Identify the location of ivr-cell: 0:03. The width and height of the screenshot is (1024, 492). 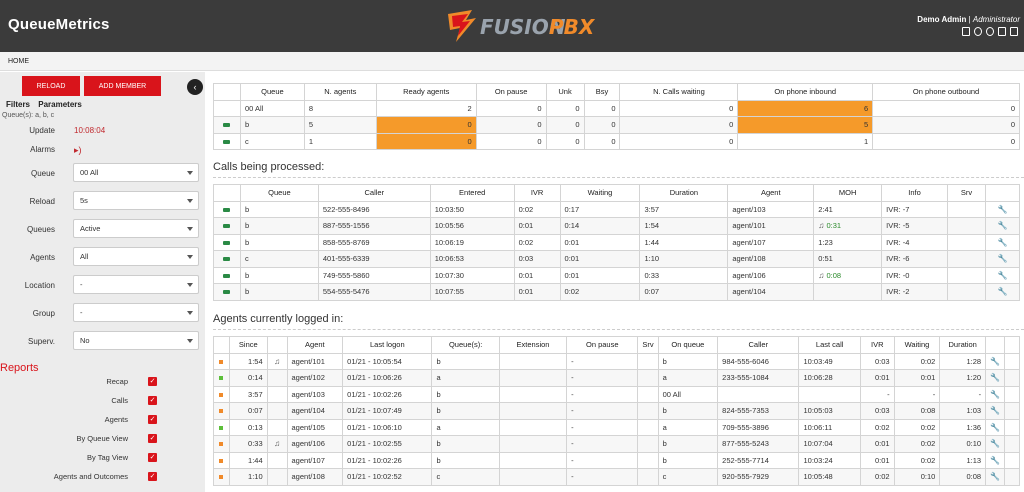
(877, 411).